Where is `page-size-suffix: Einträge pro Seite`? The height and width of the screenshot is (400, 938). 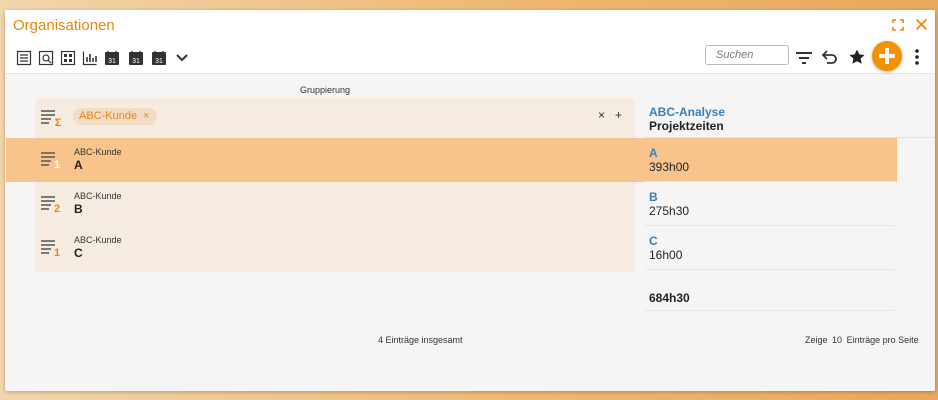 page-size-suffix: Einträge pro Seite is located at coordinates (882, 340).